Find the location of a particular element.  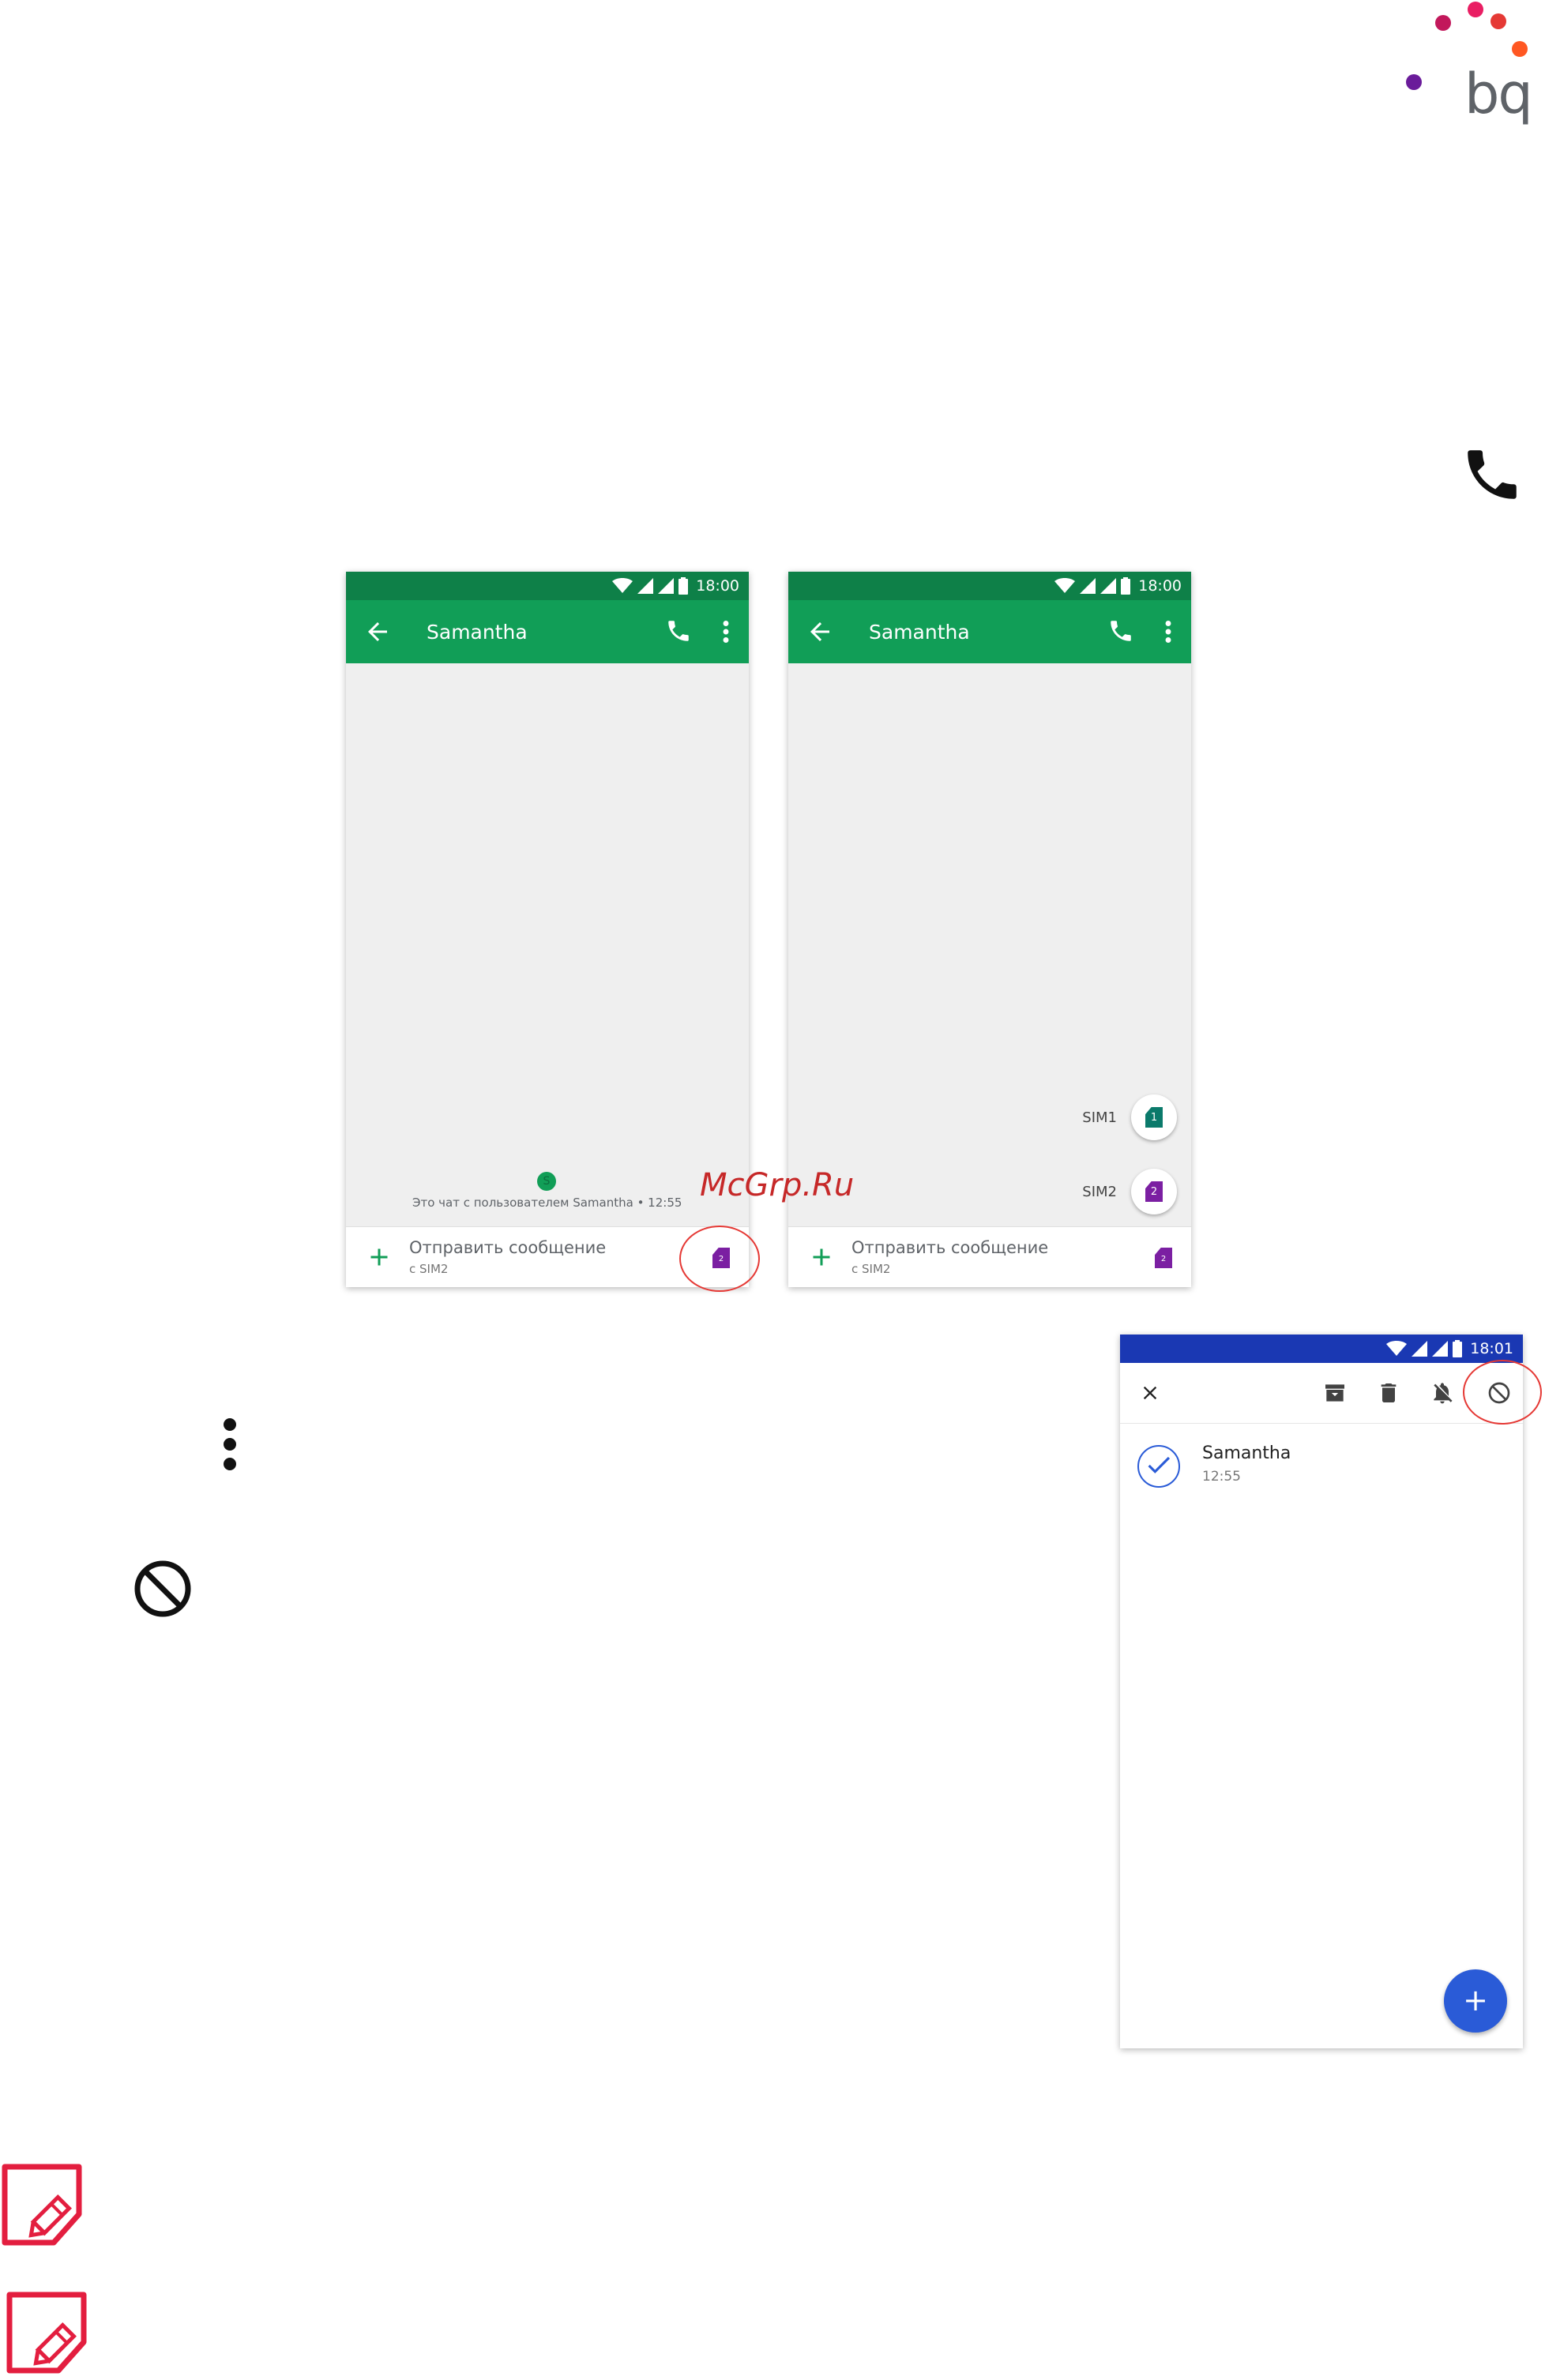

sim-selector-button: 2 is located at coordinates (1163, 1258).